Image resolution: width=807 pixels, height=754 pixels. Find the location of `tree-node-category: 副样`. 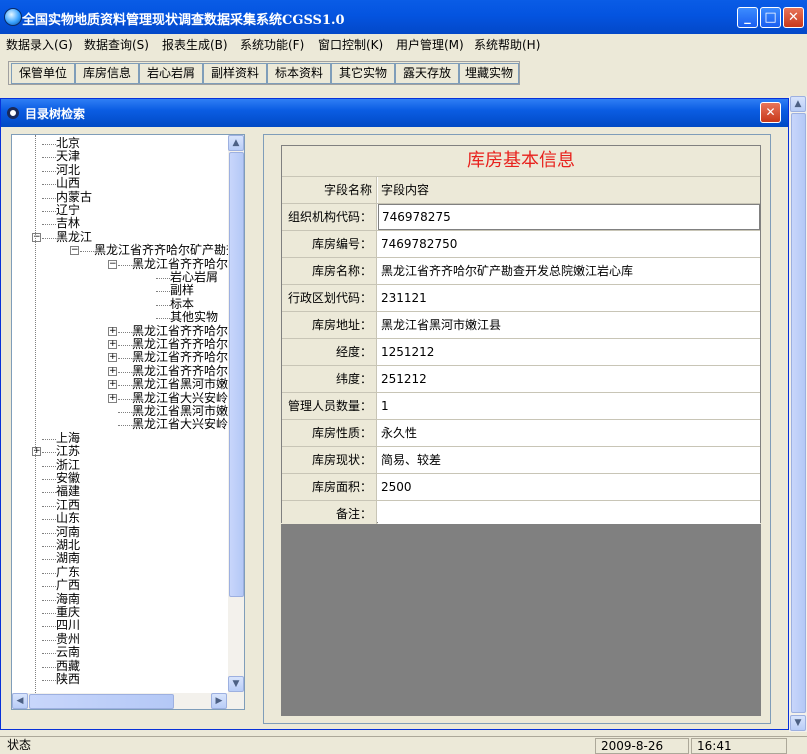

tree-node-category: 副样 is located at coordinates (182, 290).